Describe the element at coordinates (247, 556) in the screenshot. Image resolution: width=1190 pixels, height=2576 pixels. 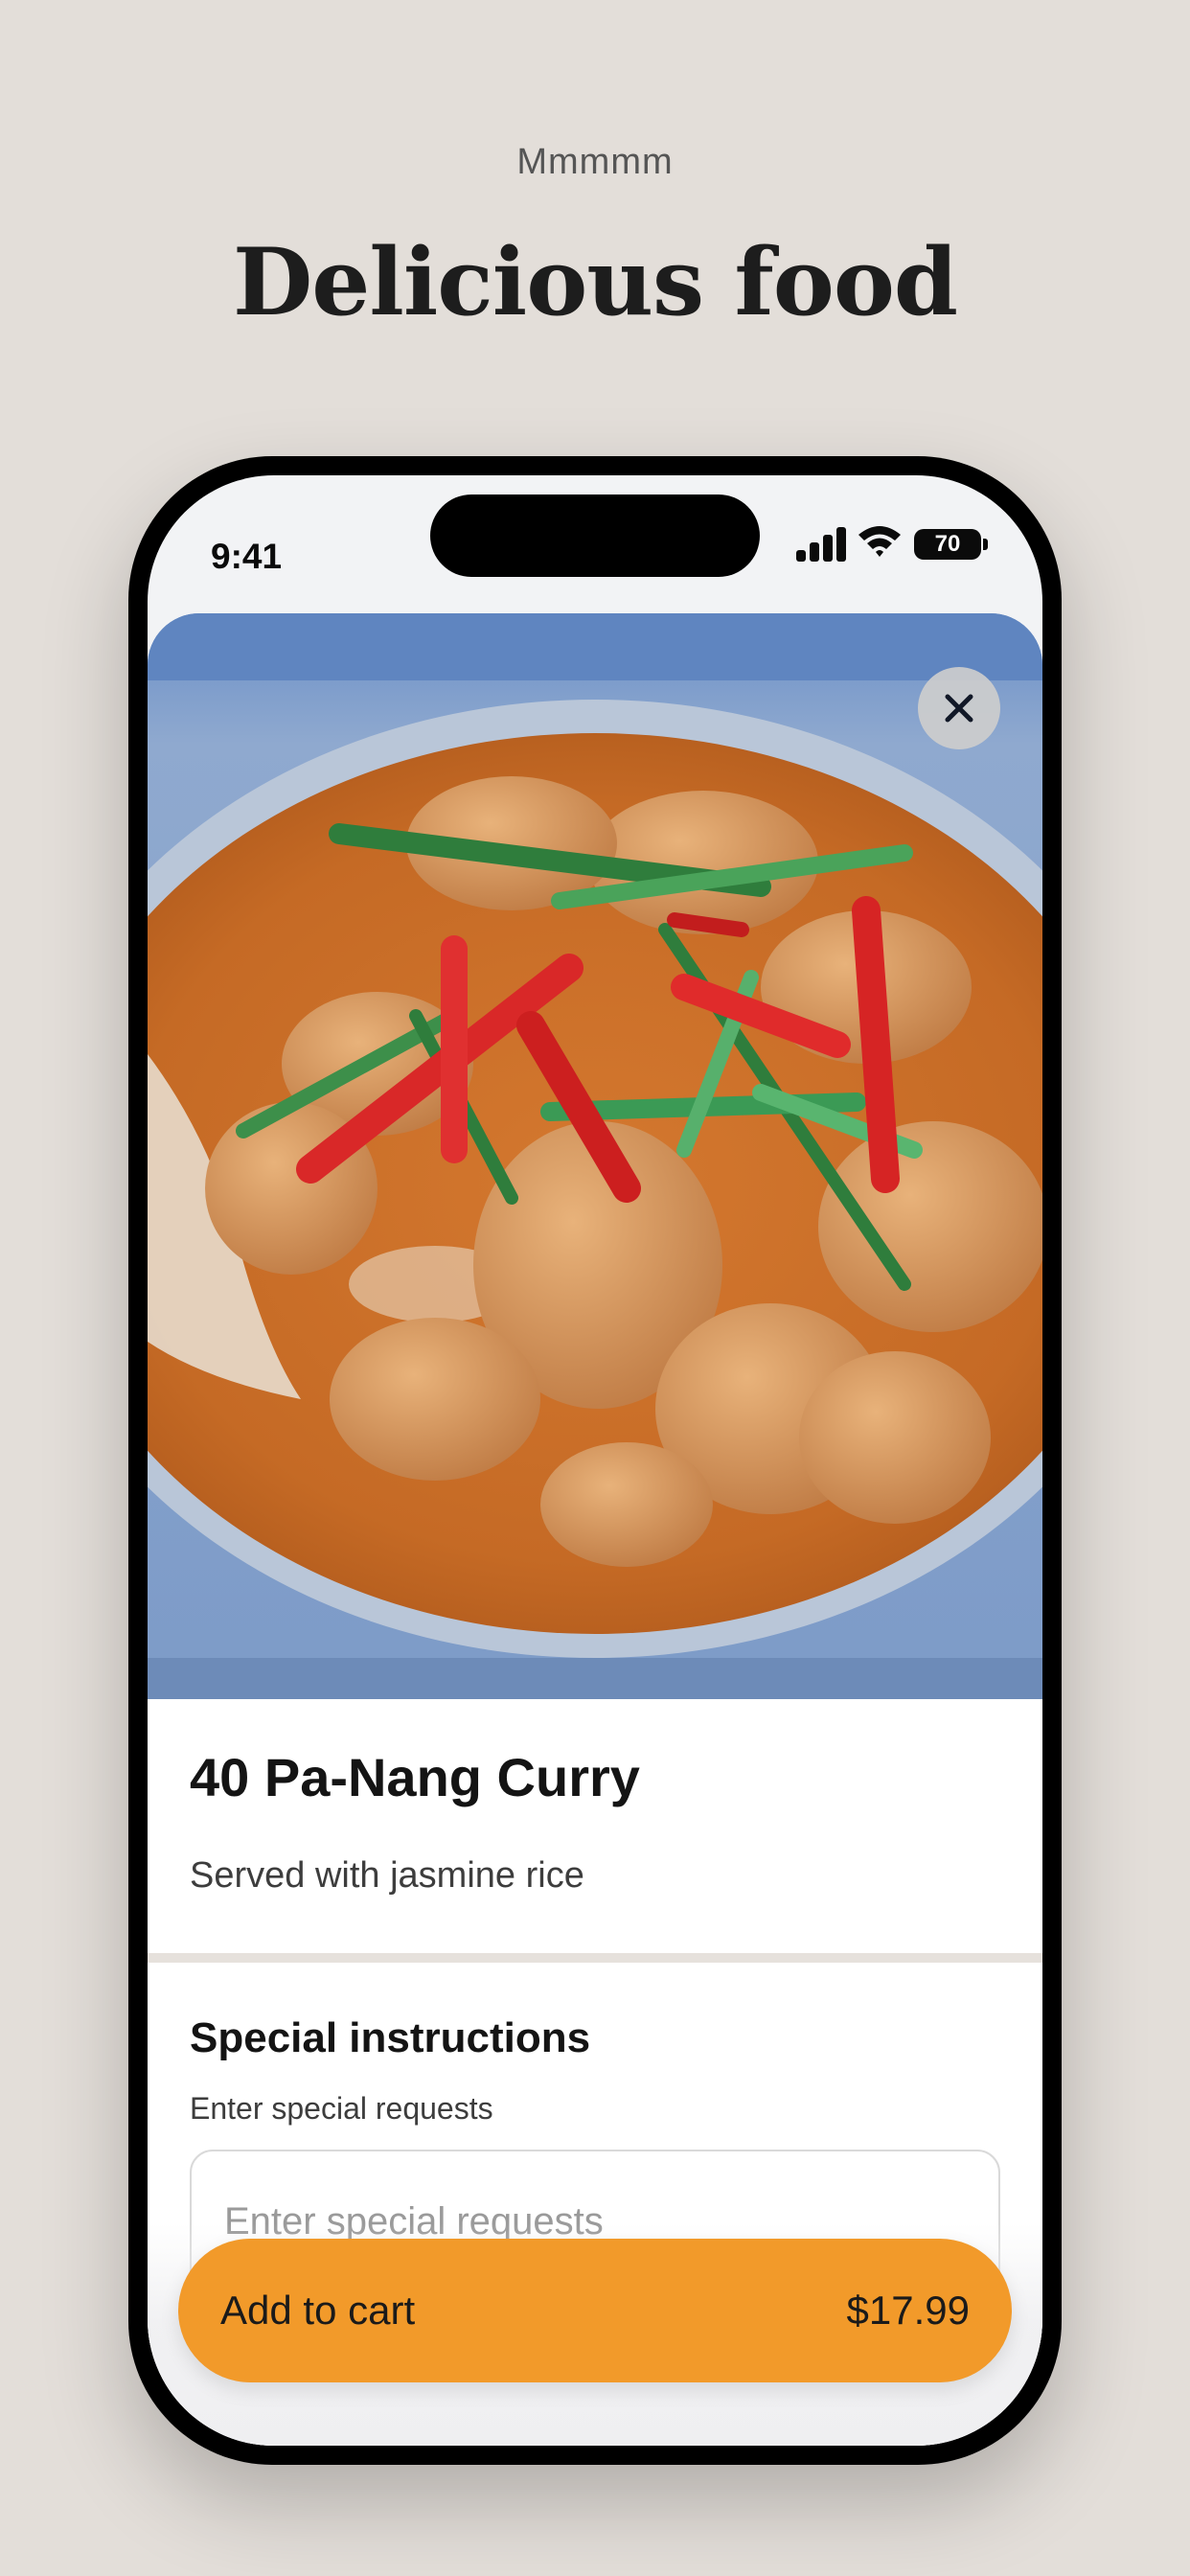
I see `status-time: 9:41` at that location.